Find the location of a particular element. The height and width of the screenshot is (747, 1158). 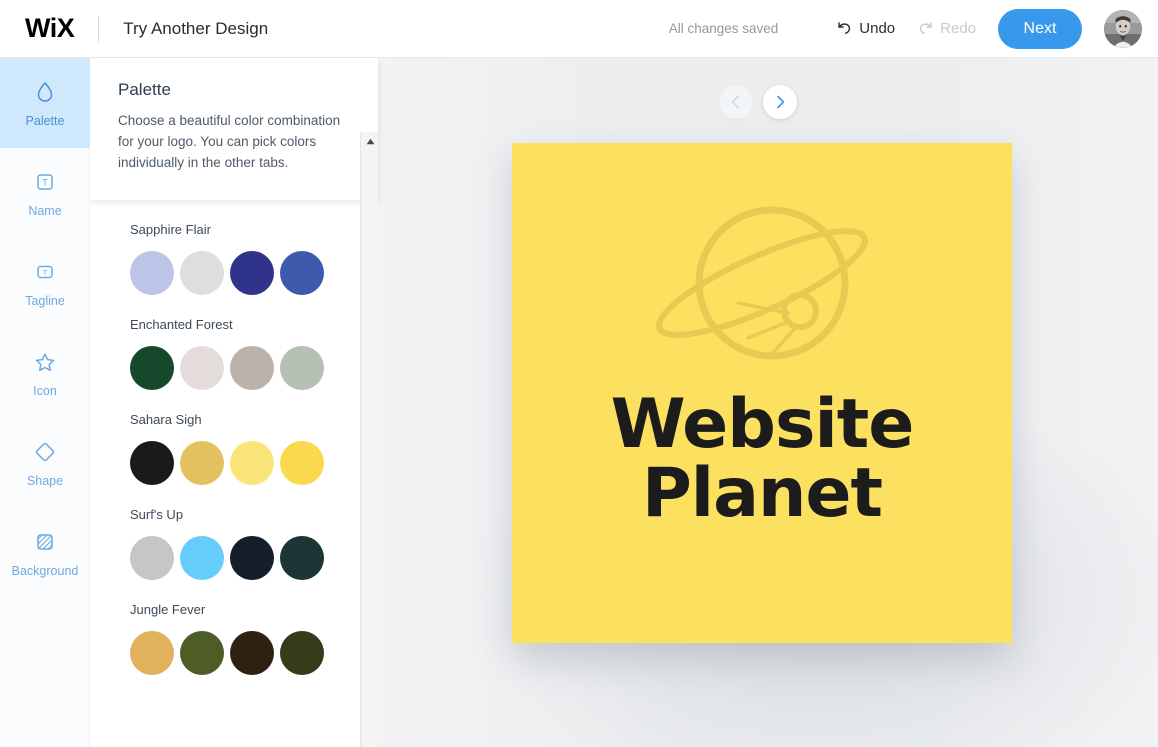

sidebar-item-label: Background is located at coordinates (45, 571).